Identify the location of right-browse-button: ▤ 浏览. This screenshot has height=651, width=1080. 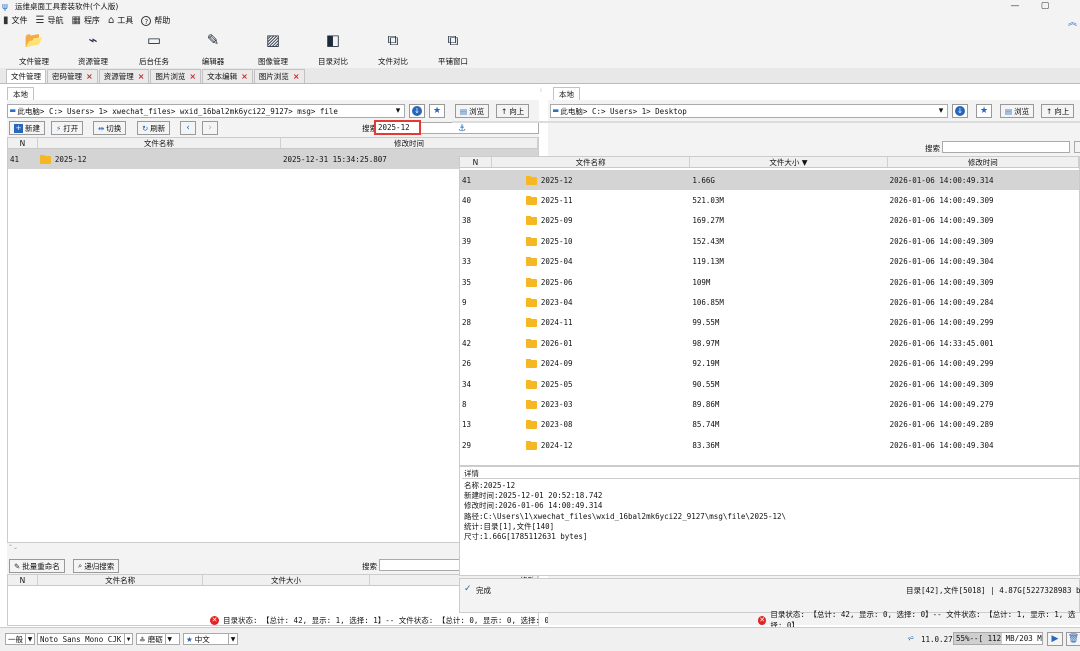
(1017, 111).